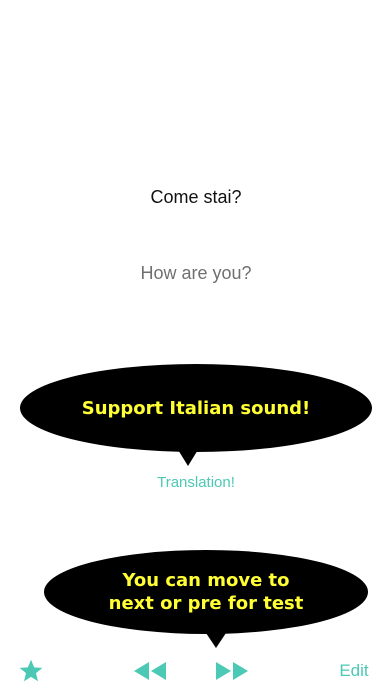 This screenshot has width=392, height=696. I want to click on navigation-callout-line-1: You can move to, so click(206, 580).